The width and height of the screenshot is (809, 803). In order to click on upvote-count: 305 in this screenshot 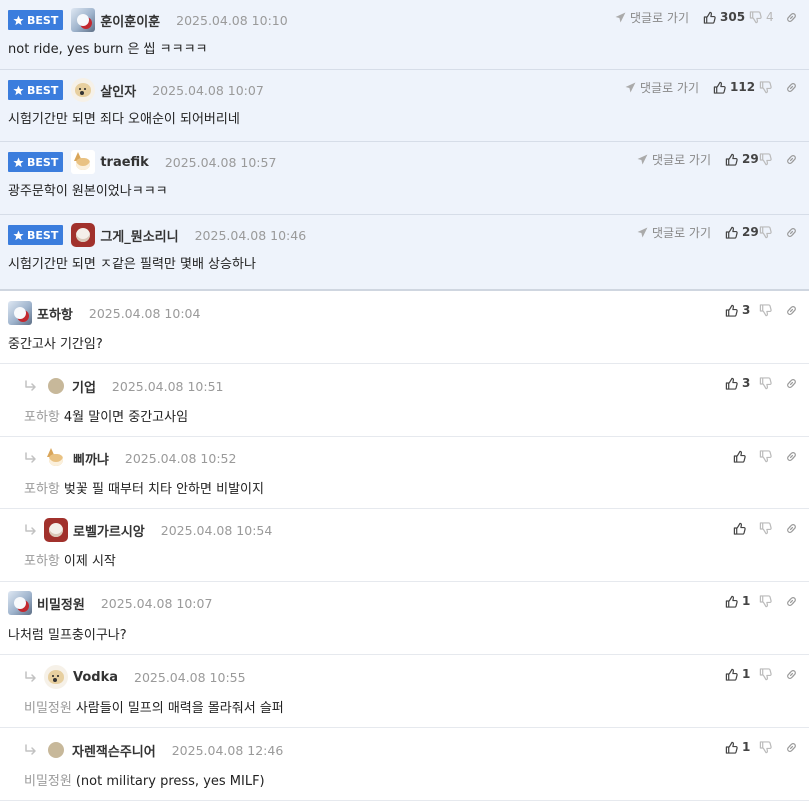, I will do `click(733, 17)`.